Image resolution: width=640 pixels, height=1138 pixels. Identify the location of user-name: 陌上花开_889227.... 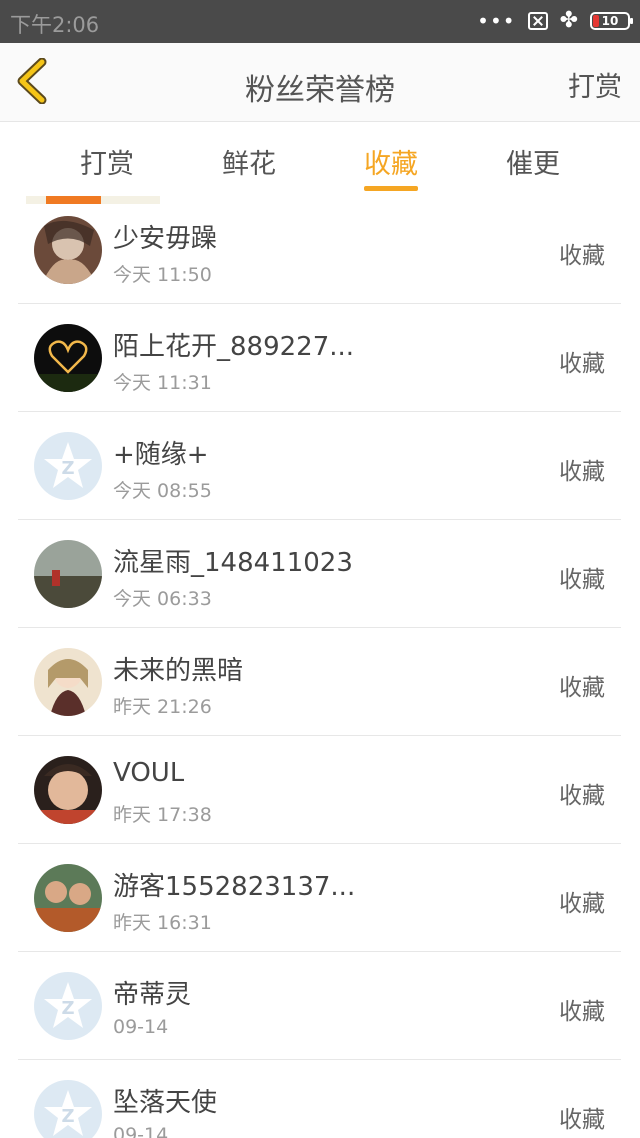
(234, 347).